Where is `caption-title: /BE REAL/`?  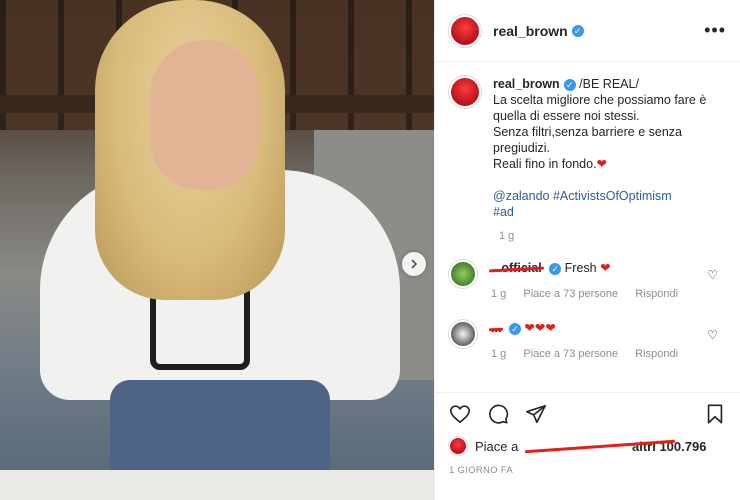 caption-title: /BE REAL/ is located at coordinates (609, 84).